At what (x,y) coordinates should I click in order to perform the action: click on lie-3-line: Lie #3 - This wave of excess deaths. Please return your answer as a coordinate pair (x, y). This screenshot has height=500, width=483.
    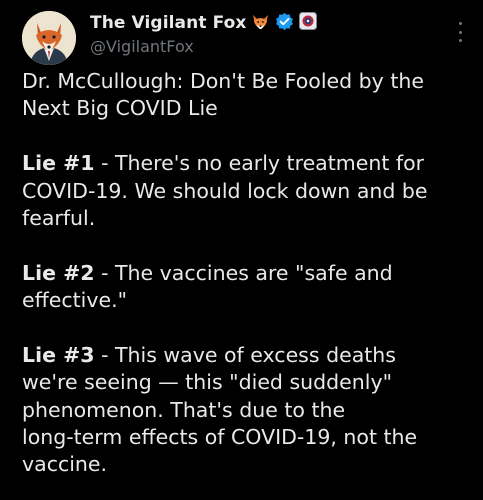
    Looking at the image, I should click on (247, 355).